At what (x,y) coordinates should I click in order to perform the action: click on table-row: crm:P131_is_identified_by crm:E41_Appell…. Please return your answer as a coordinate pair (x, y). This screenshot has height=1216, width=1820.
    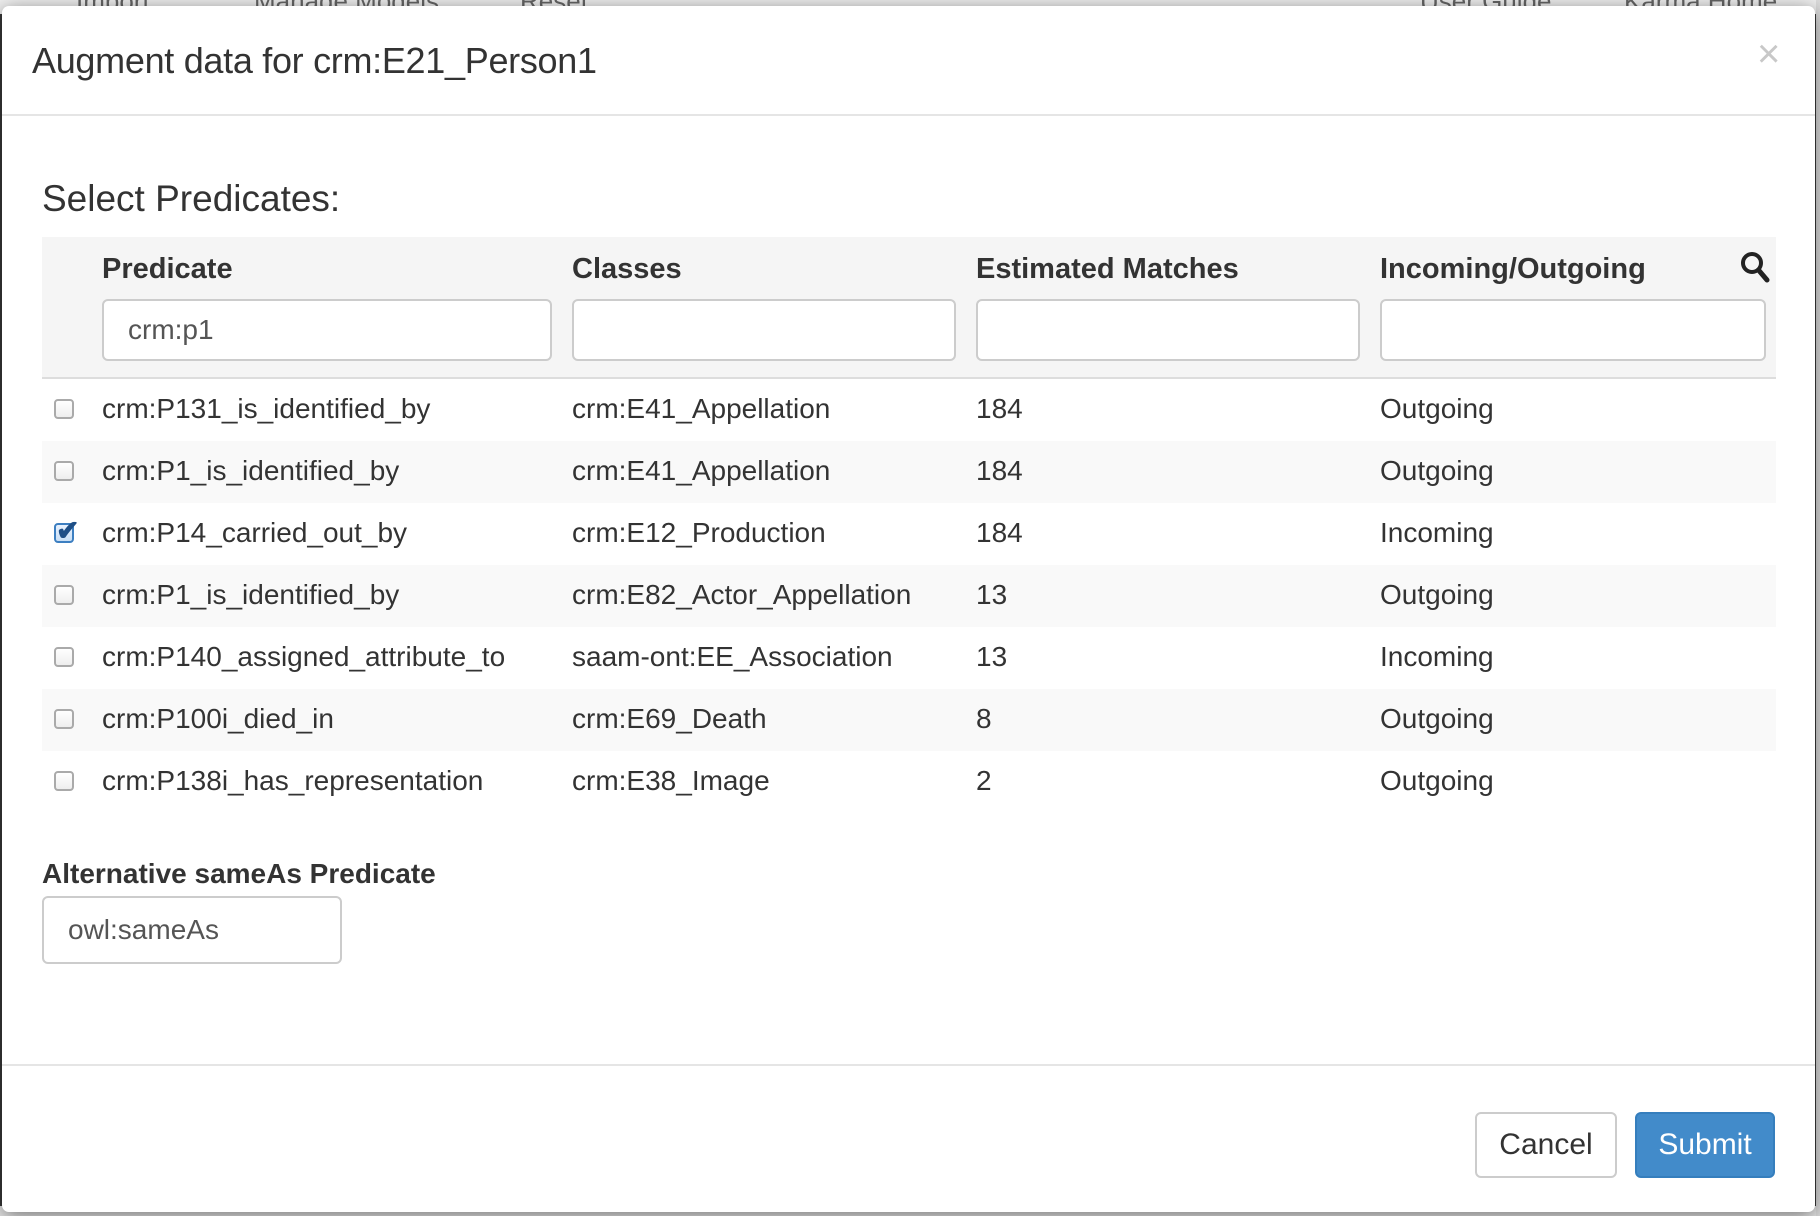
    Looking at the image, I should click on (909, 410).